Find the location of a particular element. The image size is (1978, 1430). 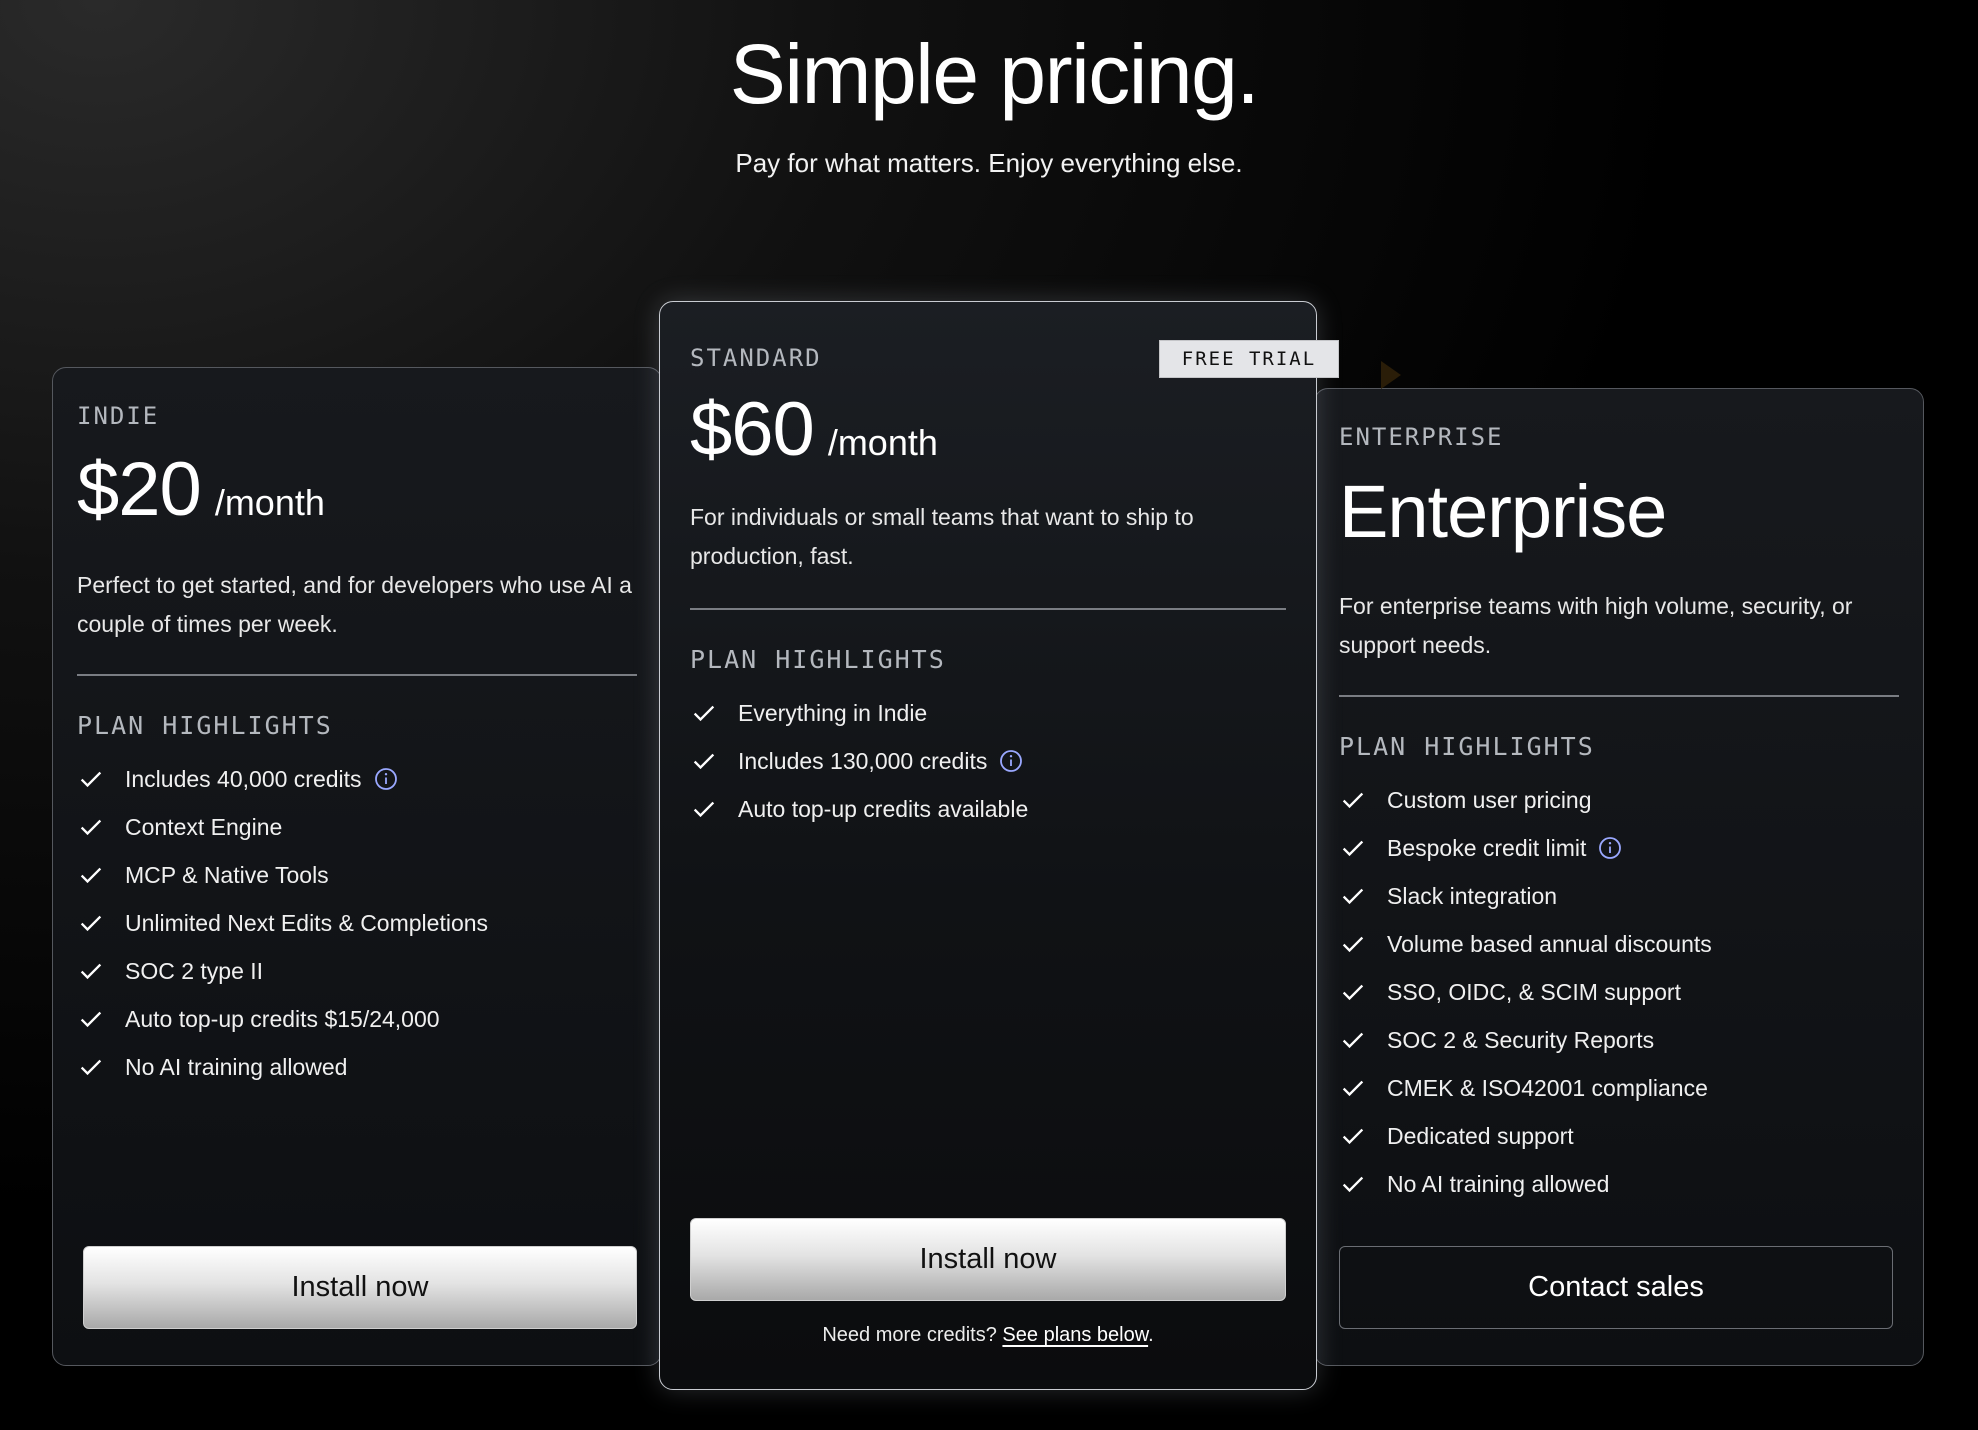

enterprise-title: Enterprise is located at coordinates (1503, 511).